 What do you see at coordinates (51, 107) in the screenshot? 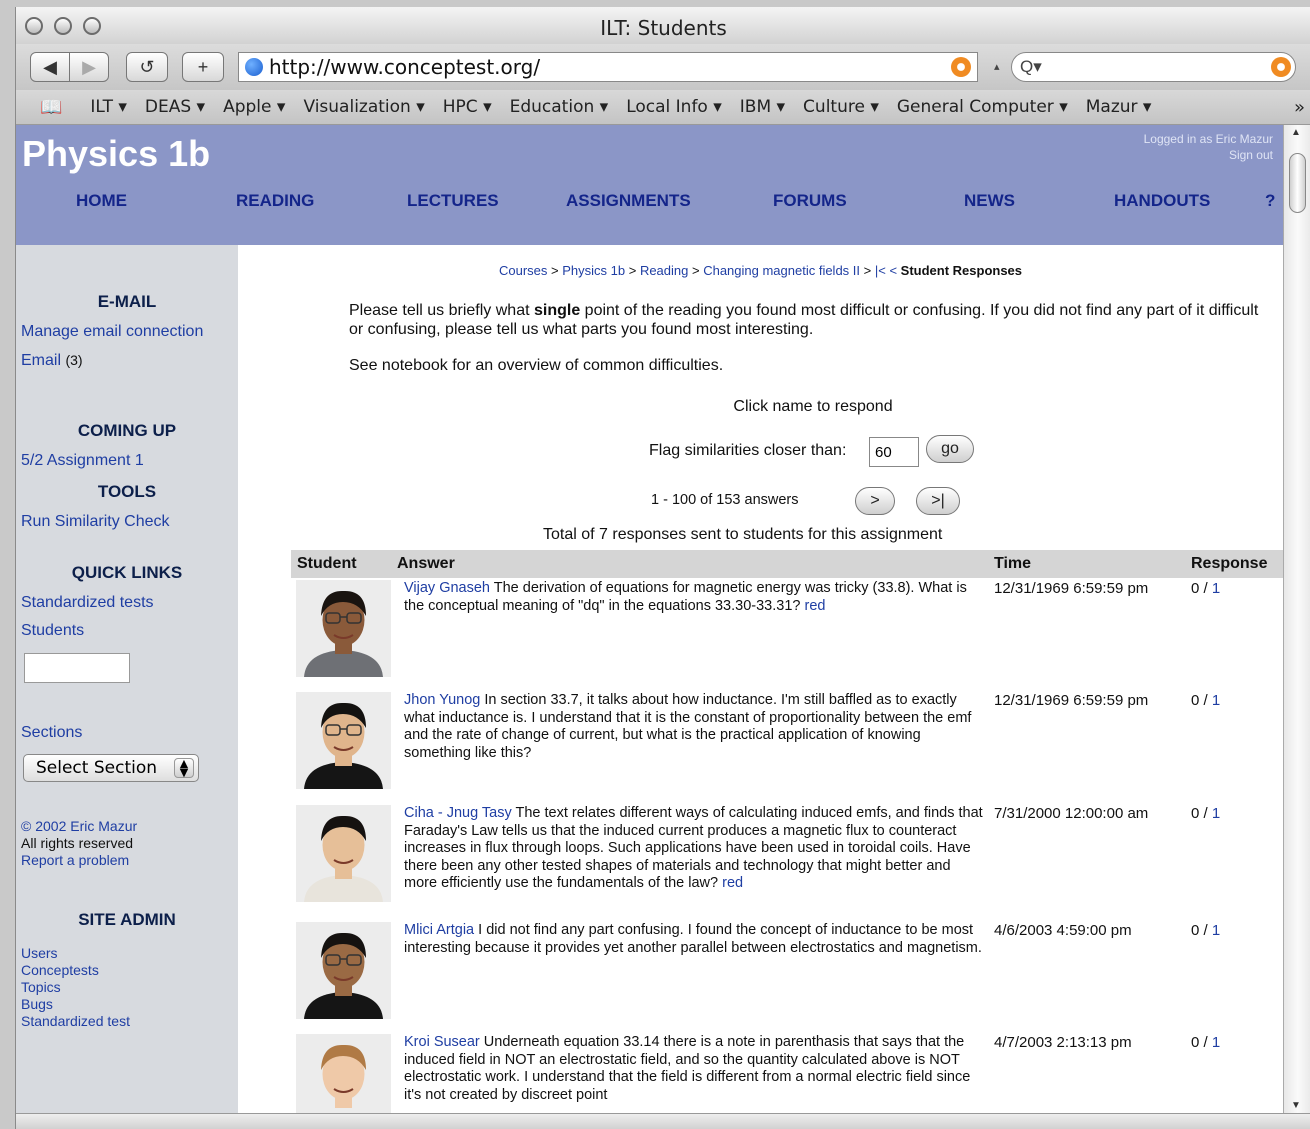
I see `bookmarks-book-icon: 📖` at bounding box center [51, 107].